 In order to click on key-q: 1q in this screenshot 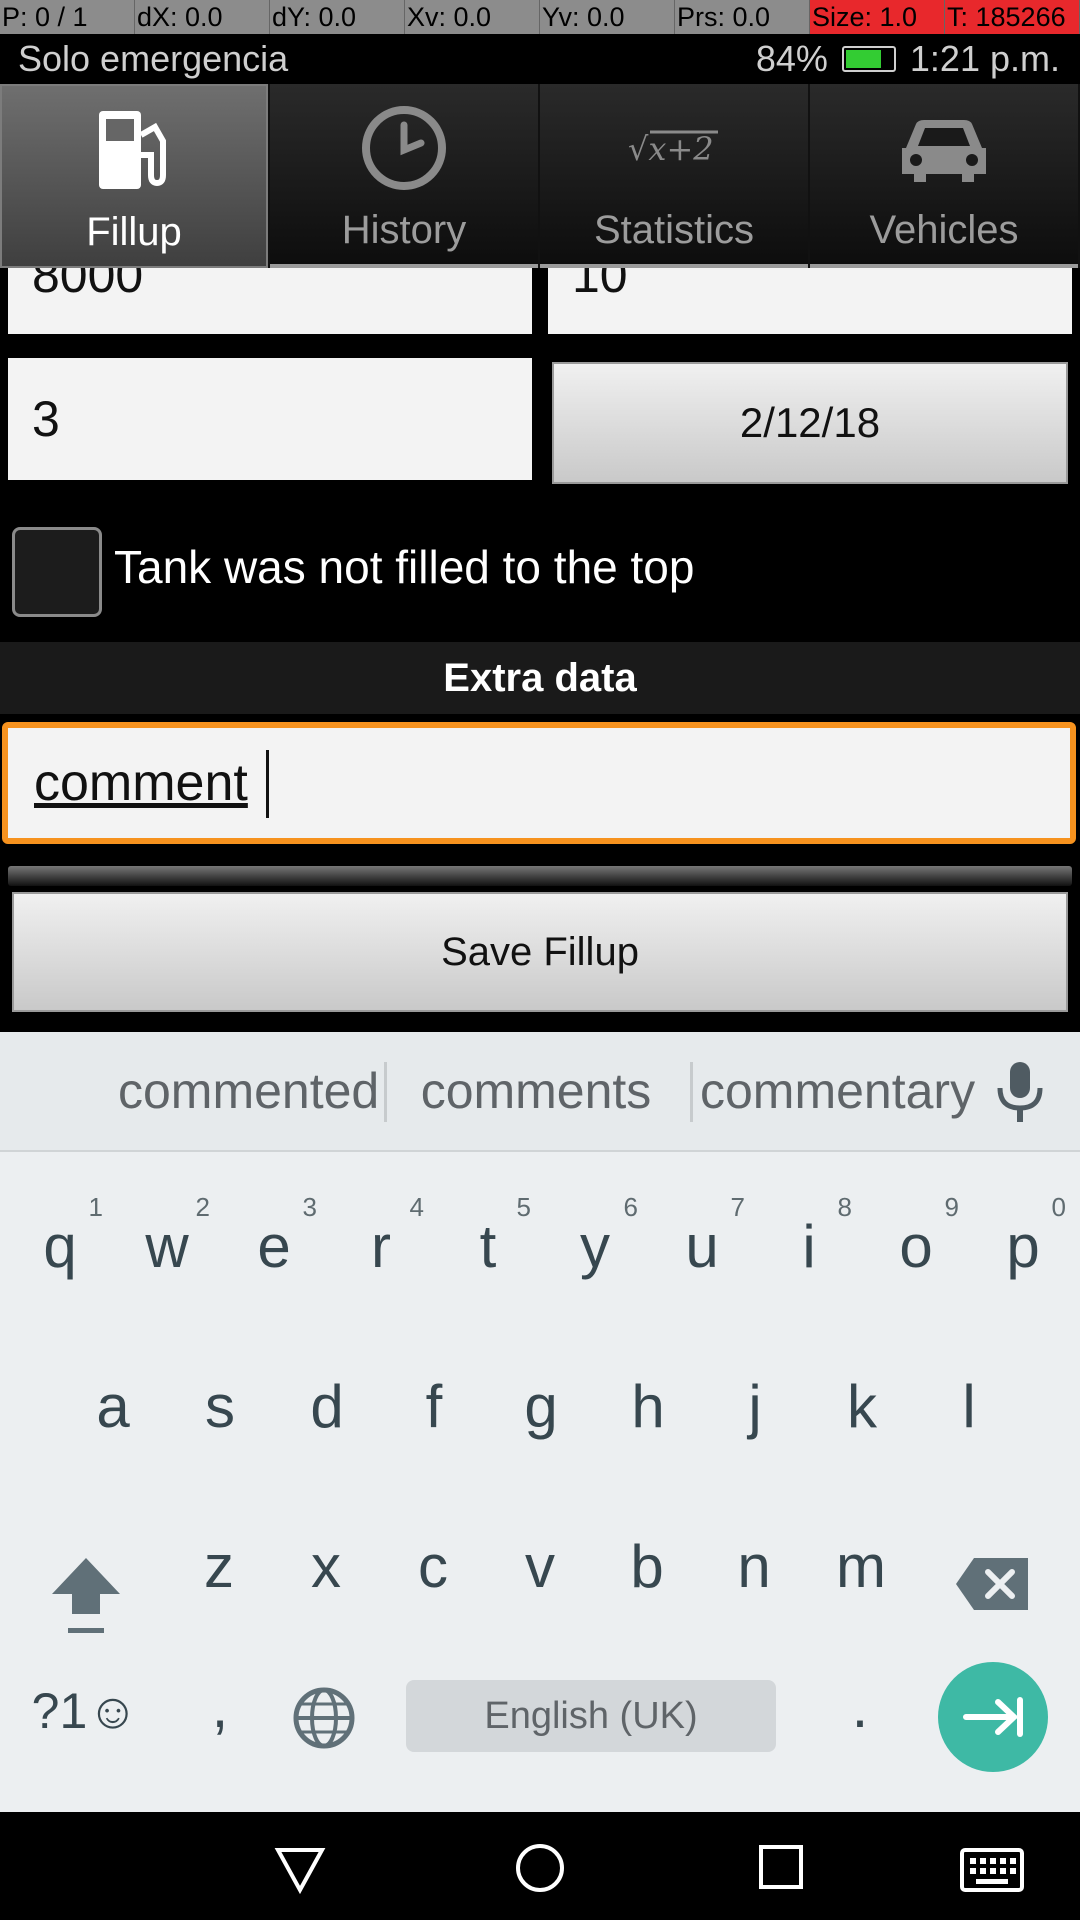, I will do `click(60, 1236)`.